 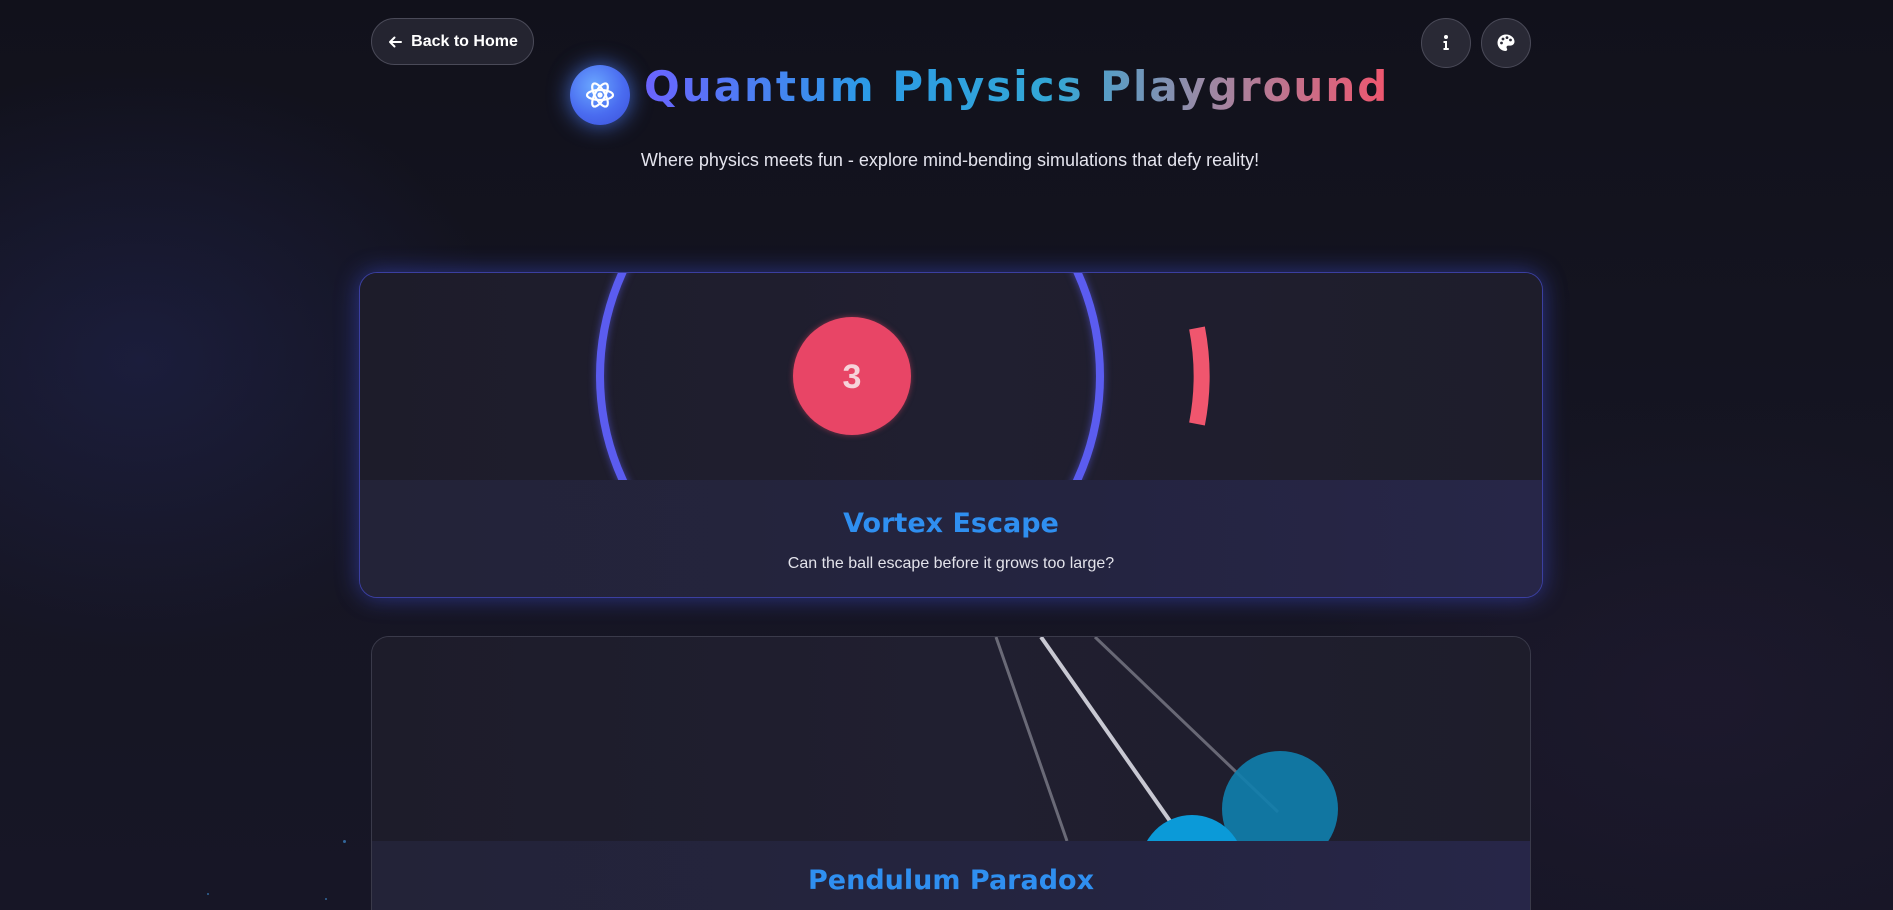 I want to click on back-to-home-button: Back to Home, so click(x=452, y=41).